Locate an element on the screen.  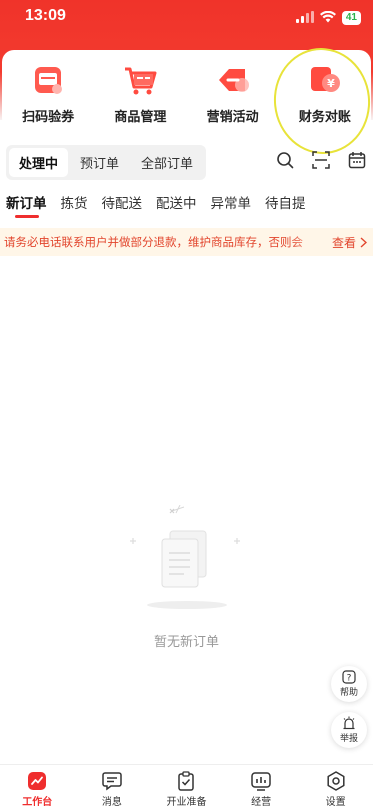
battery-indicator: 41 is located at coordinates (351, 17).